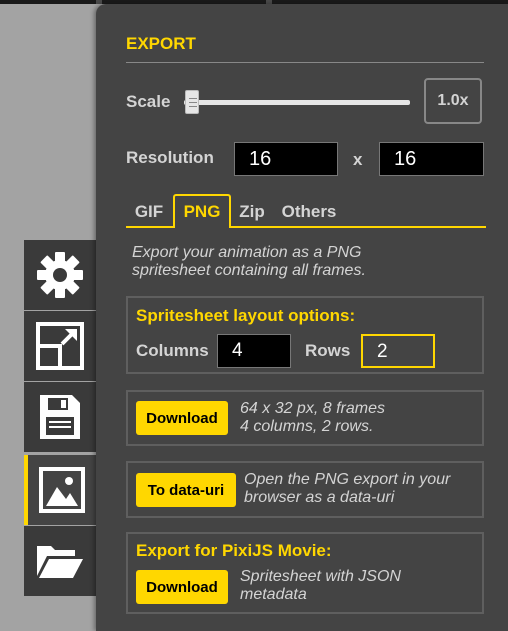 This screenshot has width=508, height=631. Describe the element at coordinates (99, 2) in the screenshot. I see `top-strip-gap` at that location.